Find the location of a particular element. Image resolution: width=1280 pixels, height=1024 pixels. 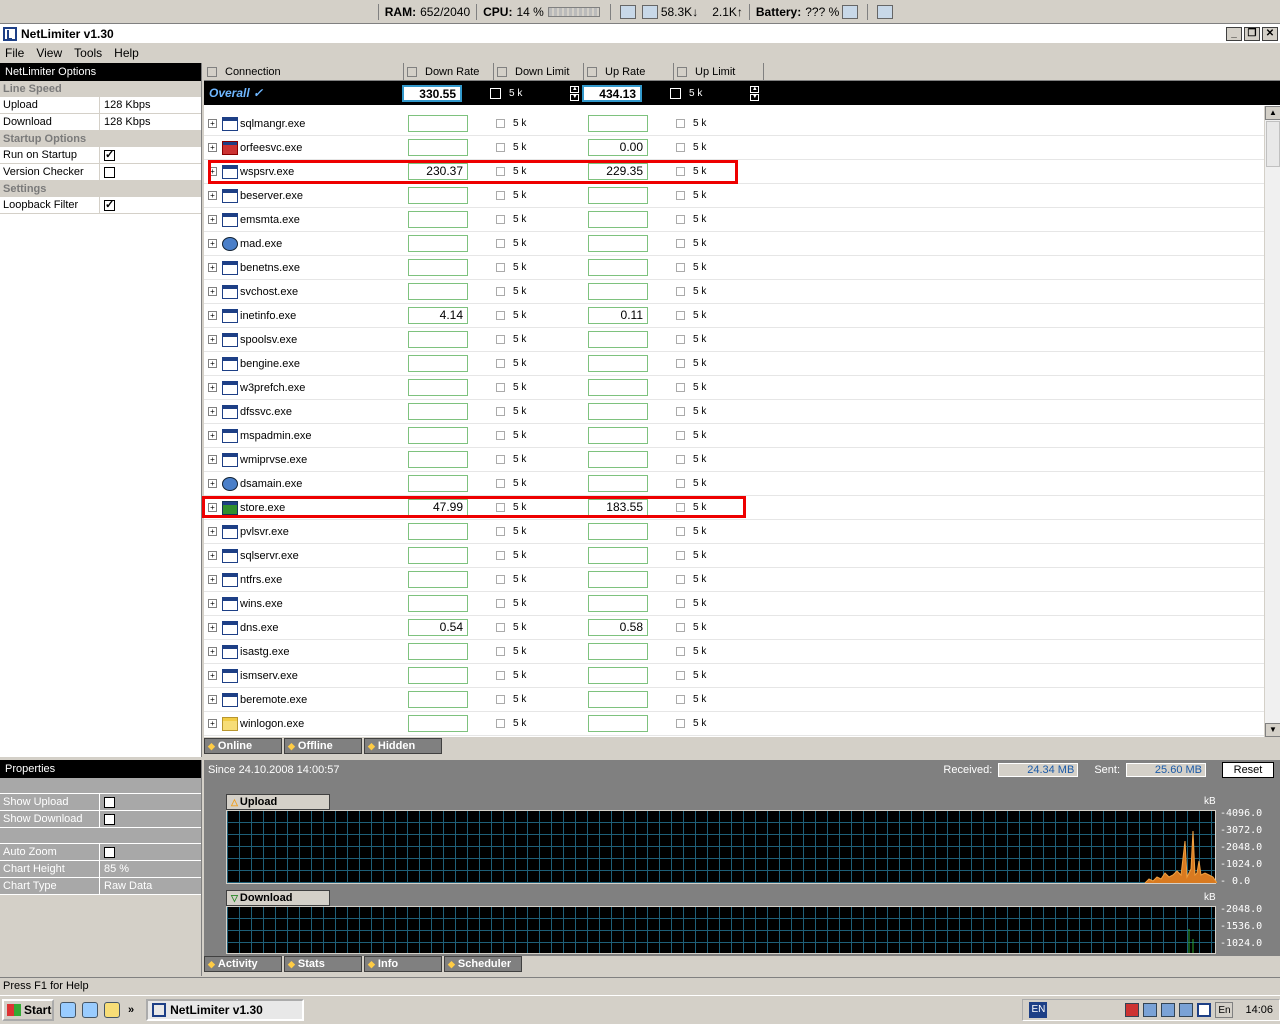

connection-row: + mspadmin.exe 5 k 5 k is located at coordinates (734, 436).